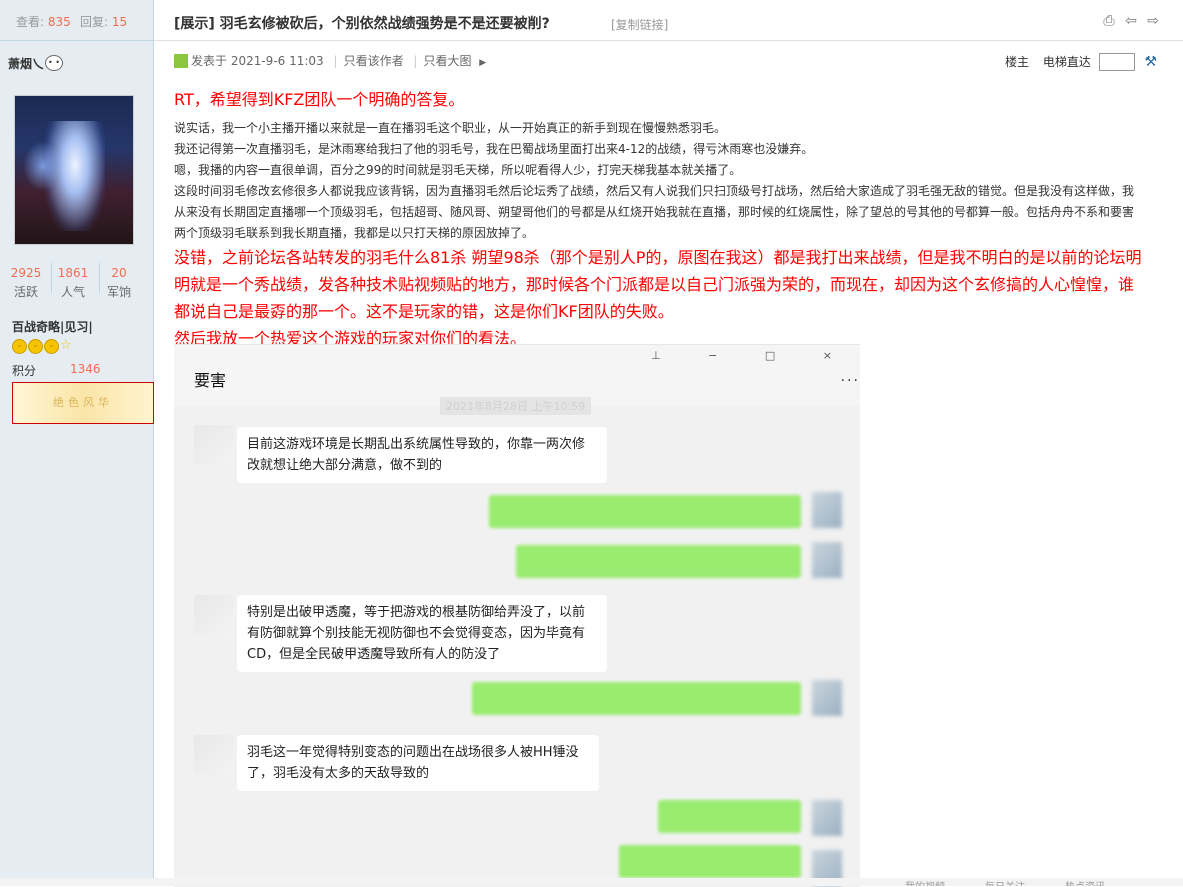  What do you see at coordinates (26, 63) in the screenshot?
I see `author-username: 萧烟乀` at bounding box center [26, 63].